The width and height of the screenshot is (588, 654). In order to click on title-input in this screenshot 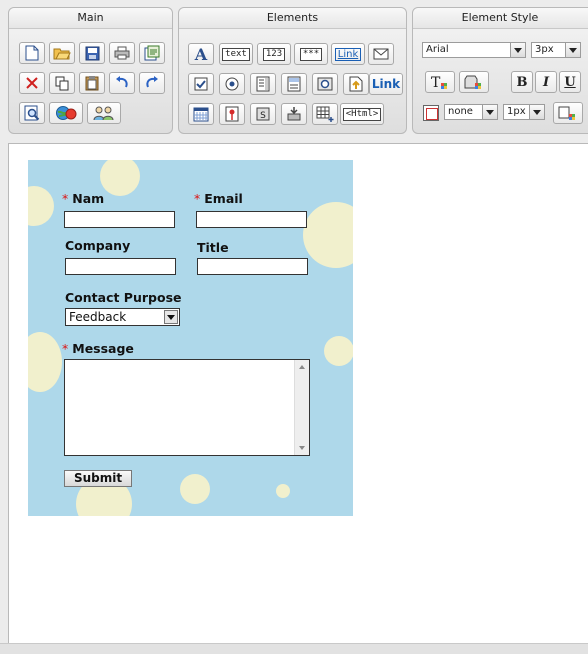, I will do `click(252, 266)`.